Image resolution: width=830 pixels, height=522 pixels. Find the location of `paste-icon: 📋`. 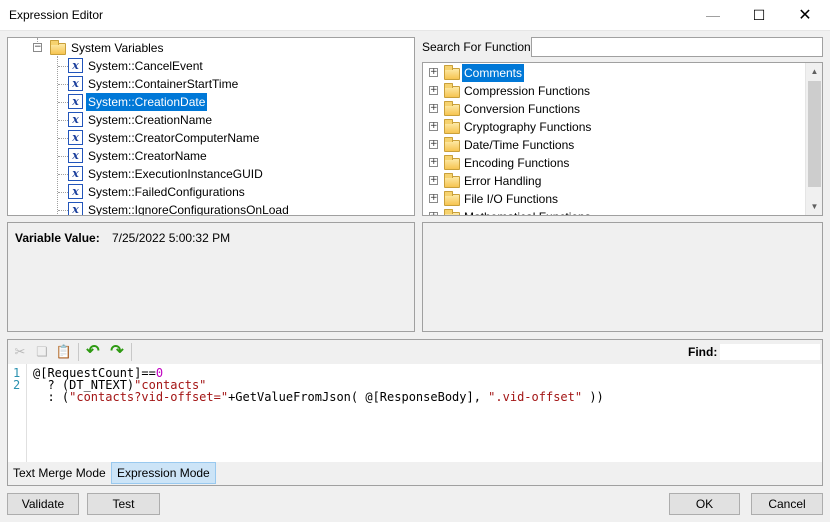

paste-icon: 📋 is located at coordinates (64, 352).